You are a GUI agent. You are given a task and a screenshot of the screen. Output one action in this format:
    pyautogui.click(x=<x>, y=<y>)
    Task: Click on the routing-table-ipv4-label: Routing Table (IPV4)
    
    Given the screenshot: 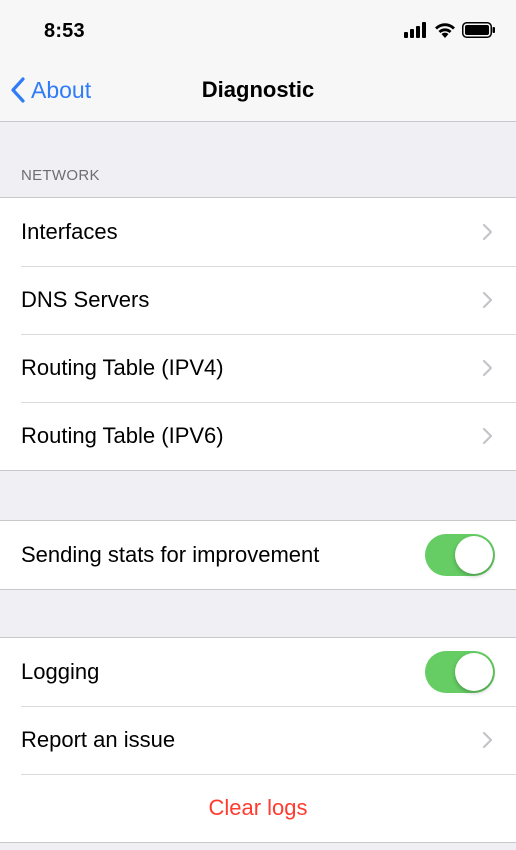 What is the action you would take?
    pyautogui.click(x=122, y=367)
    